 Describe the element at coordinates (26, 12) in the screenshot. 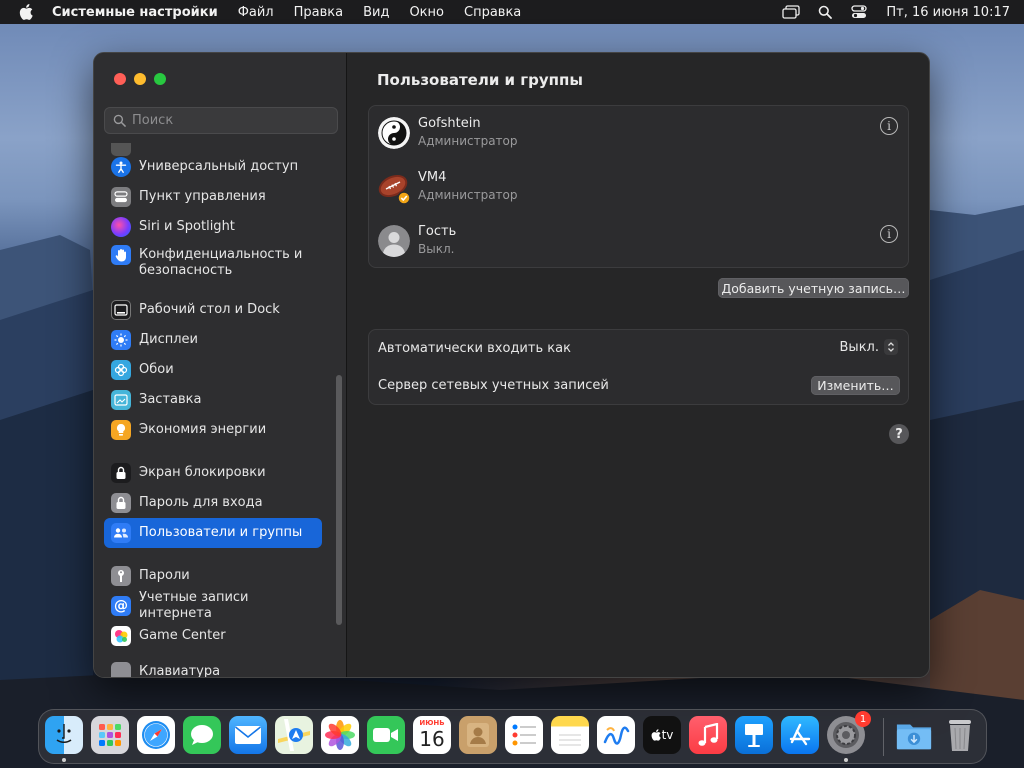

I see `apple-menu-icon` at that location.